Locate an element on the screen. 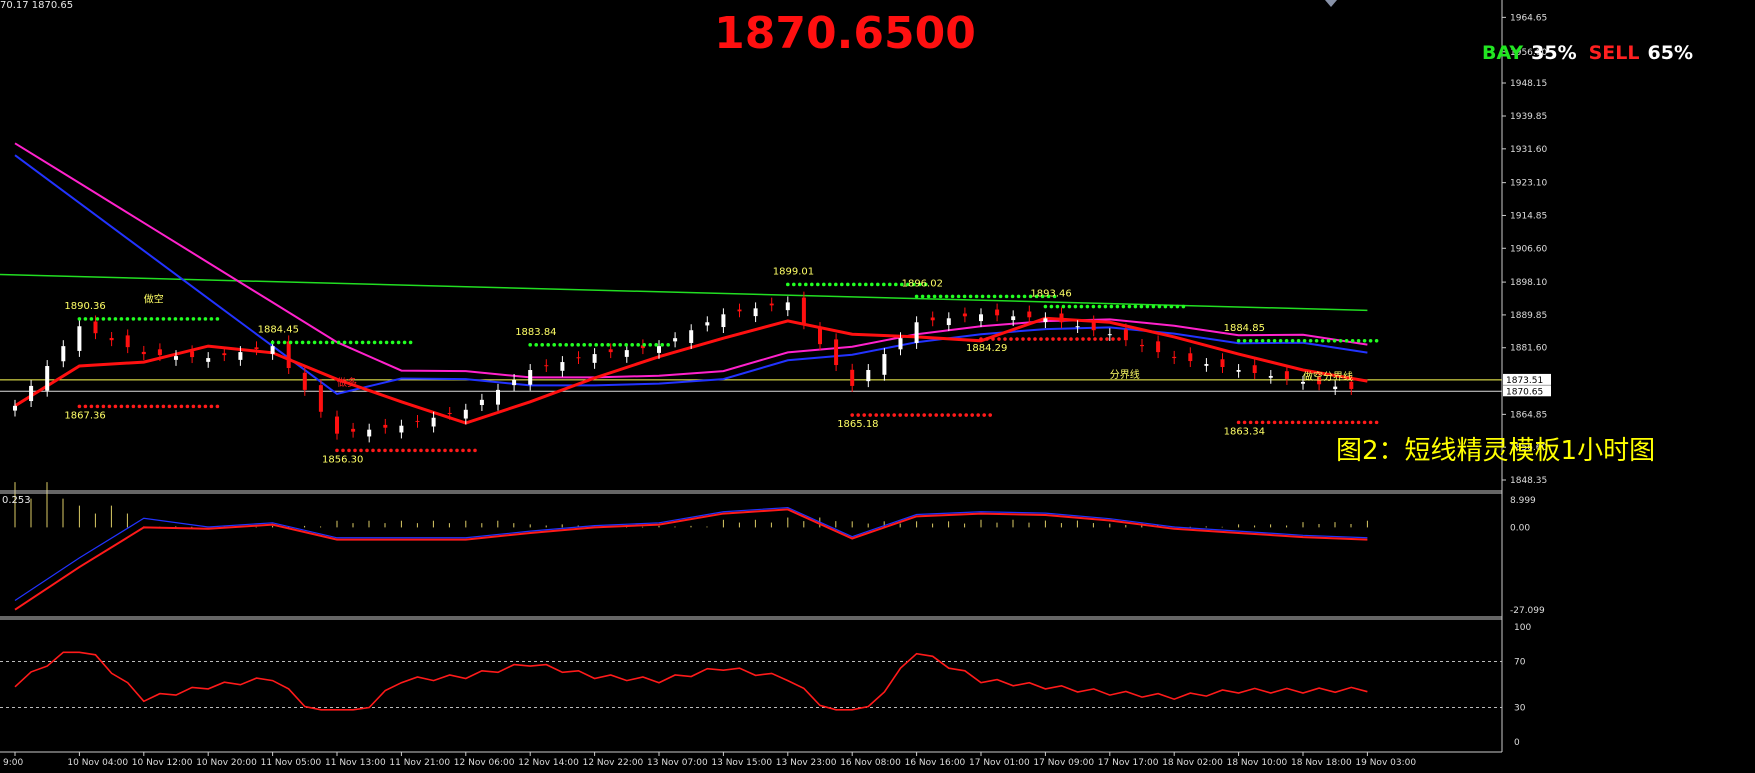 The width and height of the screenshot is (1755, 773). time-tick-label: 17 Nov 17:00 is located at coordinates (1128, 763).